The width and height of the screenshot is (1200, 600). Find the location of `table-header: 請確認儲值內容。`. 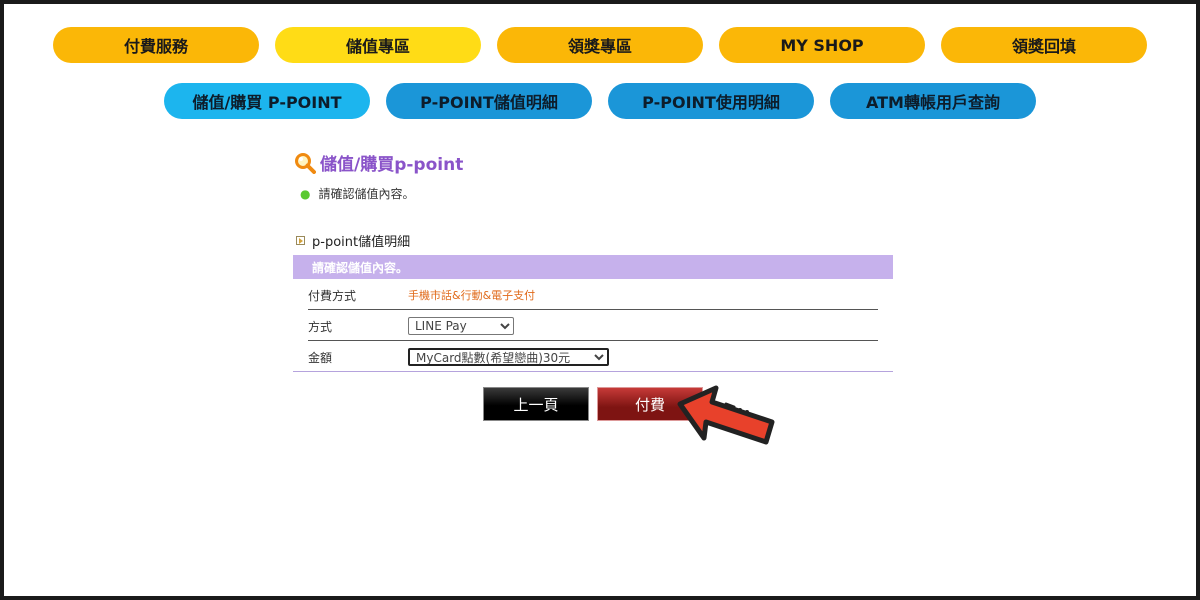

table-header: 請確認儲值內容。 is located at coordinates (593, 267).